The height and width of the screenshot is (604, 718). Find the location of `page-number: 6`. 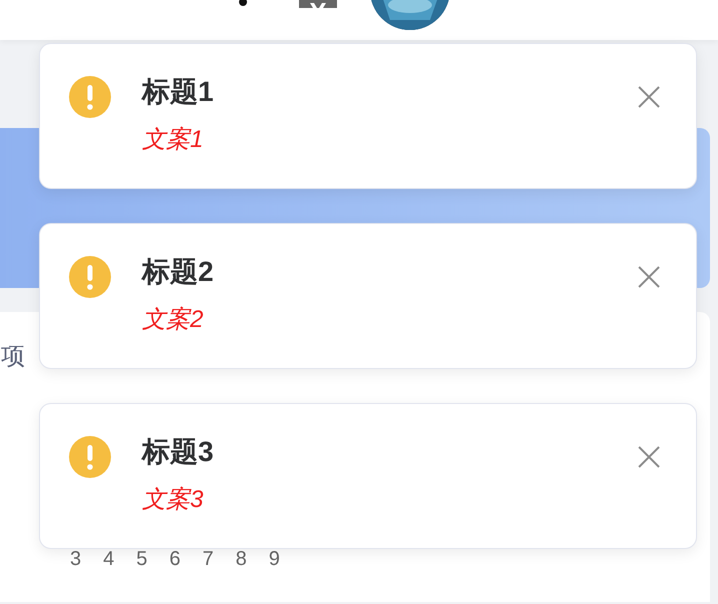

page-number: 6 is located at coordinates (174, 559).